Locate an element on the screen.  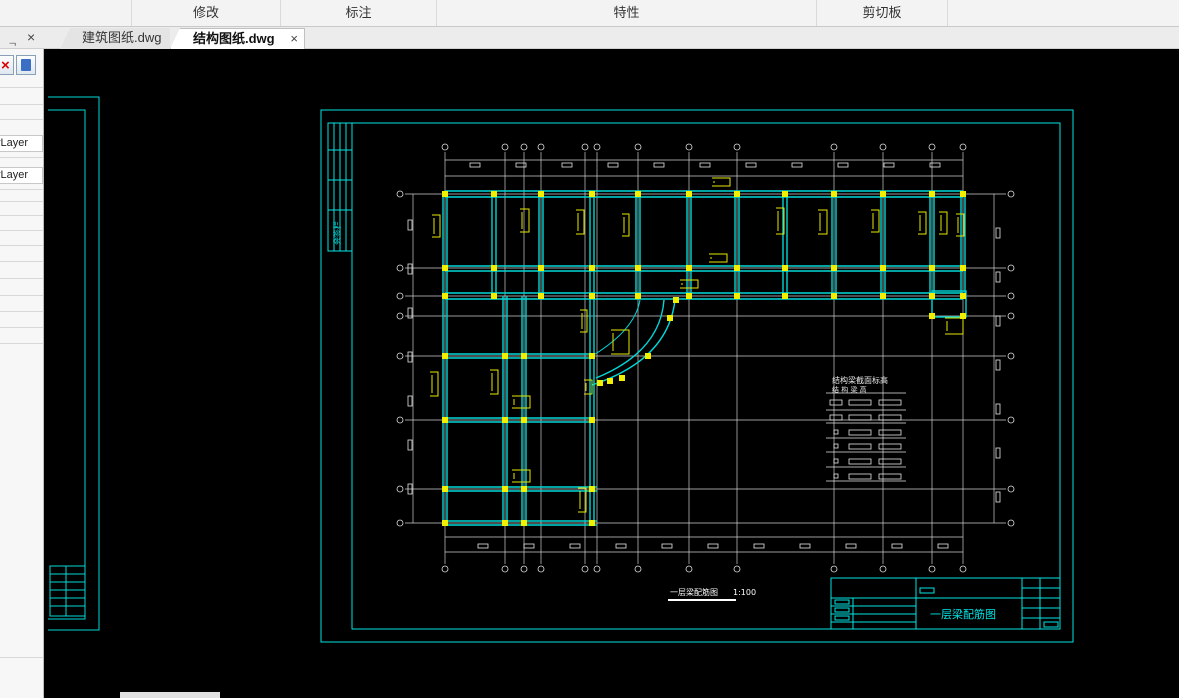
ribbon-group-modify: 修改 is located at coordinates (206, 13).